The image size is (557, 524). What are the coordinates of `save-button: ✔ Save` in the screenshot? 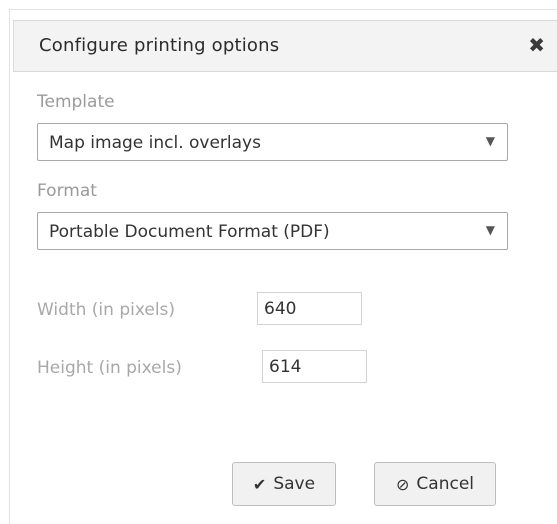 It's located at (284, 484).